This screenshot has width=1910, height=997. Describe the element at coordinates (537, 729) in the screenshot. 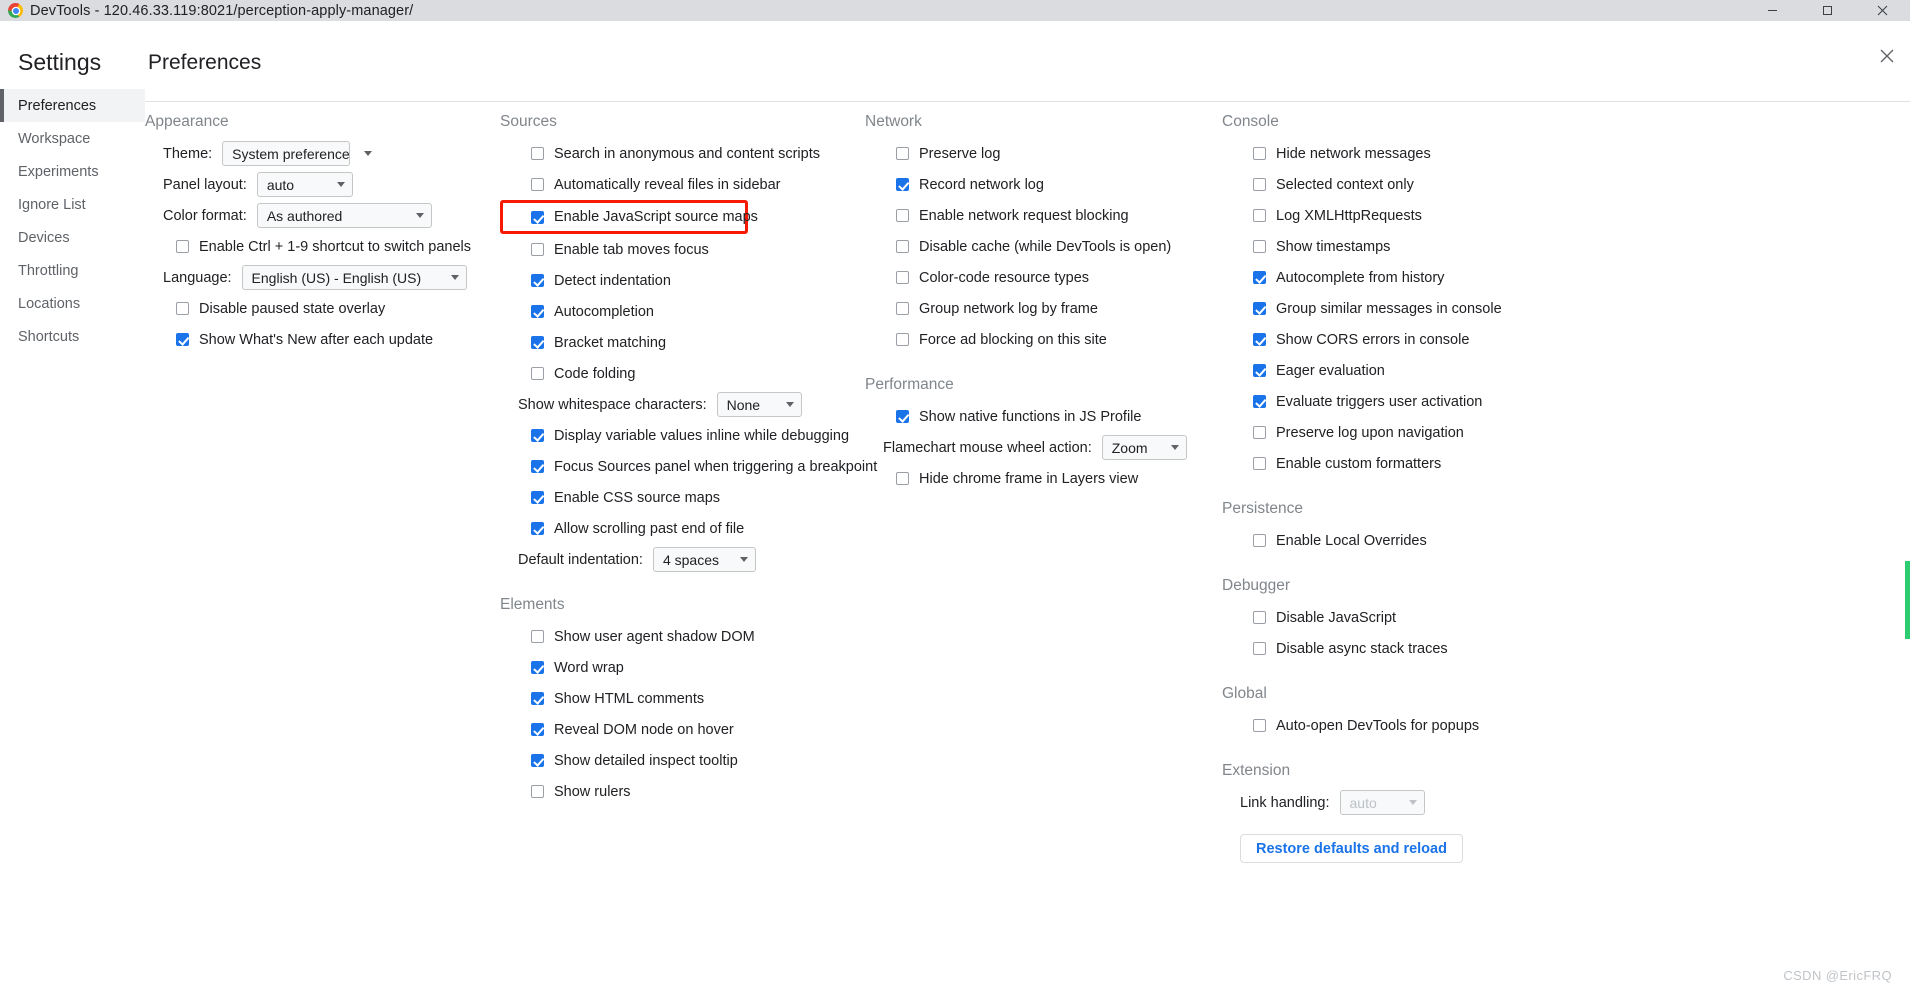

I see `checkbox-reveal-dom-node-on-hover` at that location.